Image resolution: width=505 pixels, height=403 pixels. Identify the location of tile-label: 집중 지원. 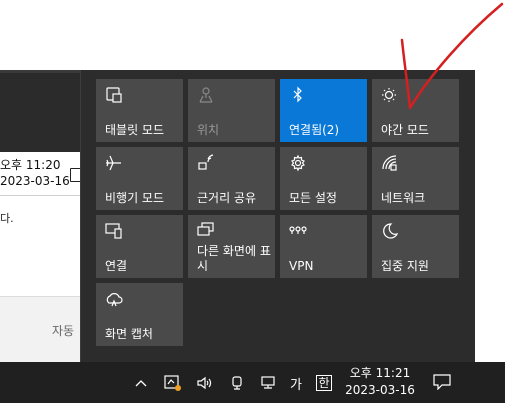
(405, 266).